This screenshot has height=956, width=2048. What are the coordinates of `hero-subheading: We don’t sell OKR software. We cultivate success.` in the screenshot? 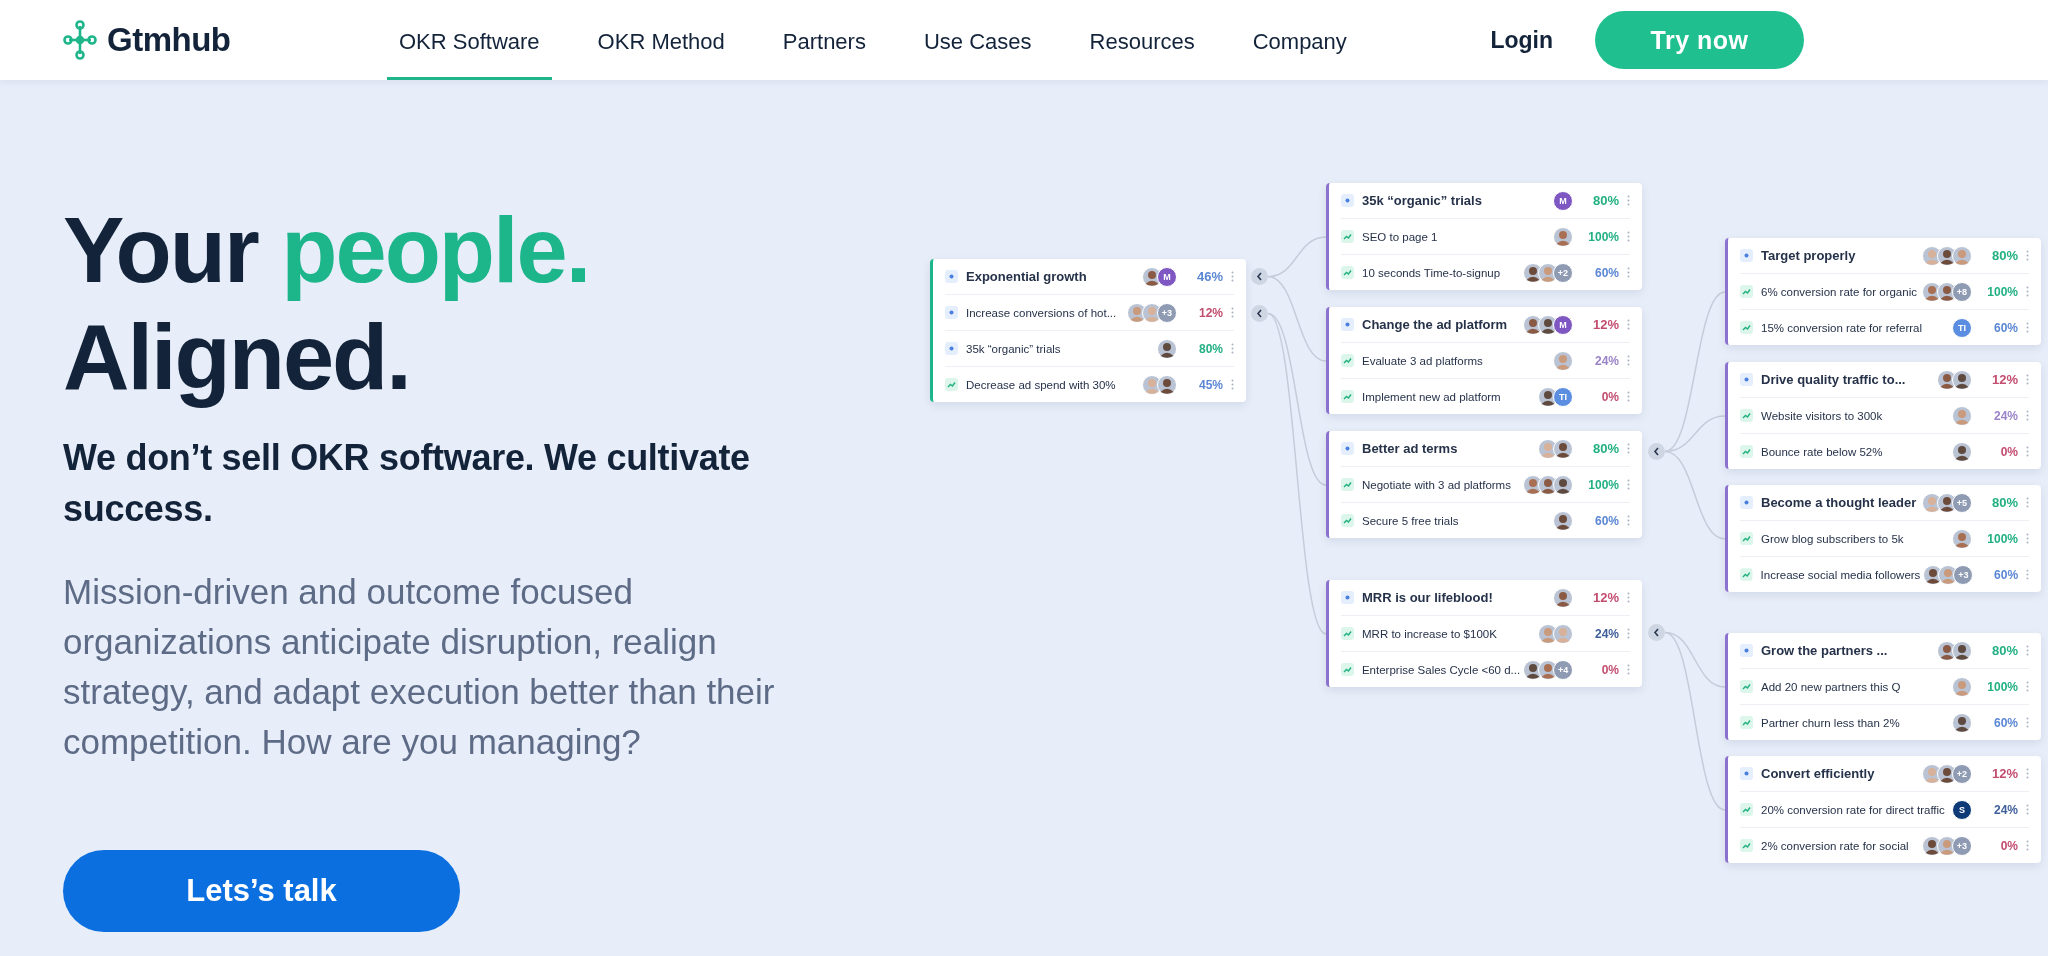 It's located at (407, 483).